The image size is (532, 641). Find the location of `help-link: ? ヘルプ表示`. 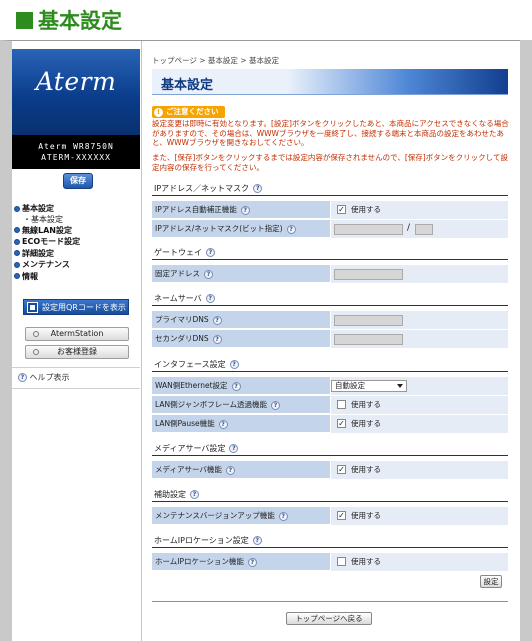

help-link: ? ヘルプ表示 is located at coordinates (76, 378).